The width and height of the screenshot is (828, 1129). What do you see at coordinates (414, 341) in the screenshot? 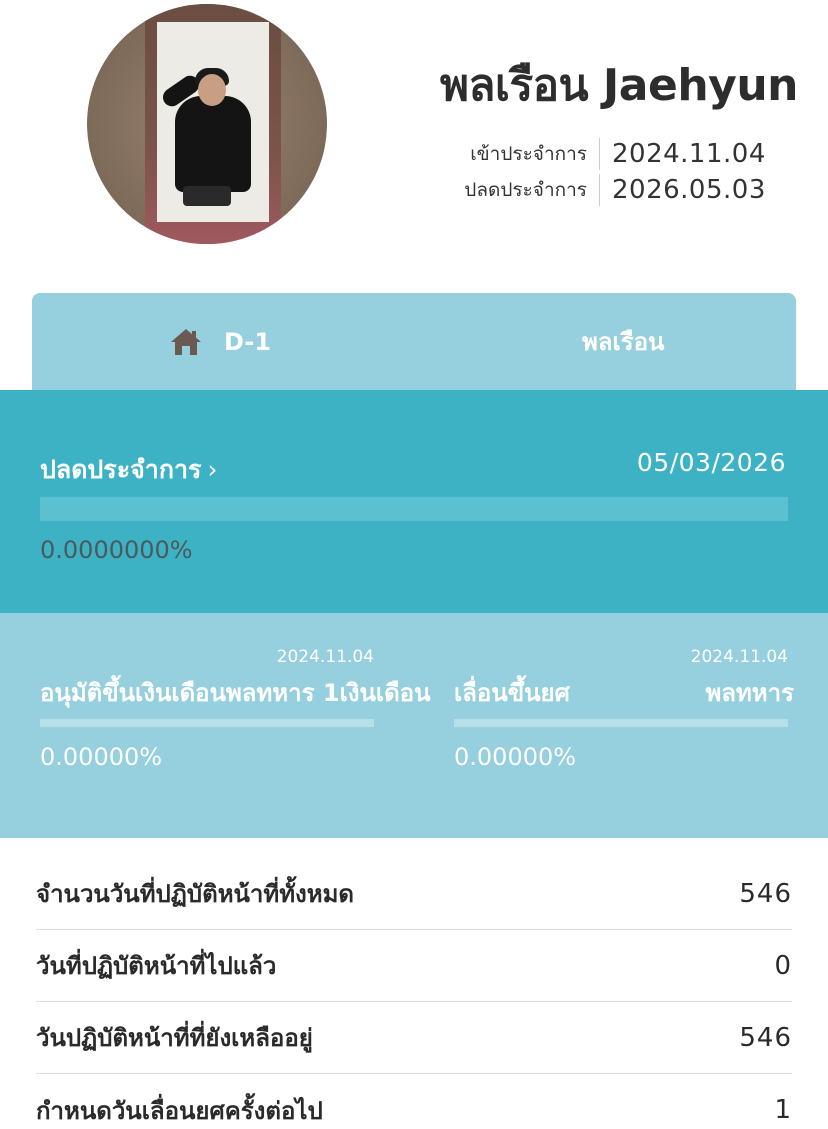
I see `tab-bar: D-1 พลเรือน` at bounding box center [414, 341].